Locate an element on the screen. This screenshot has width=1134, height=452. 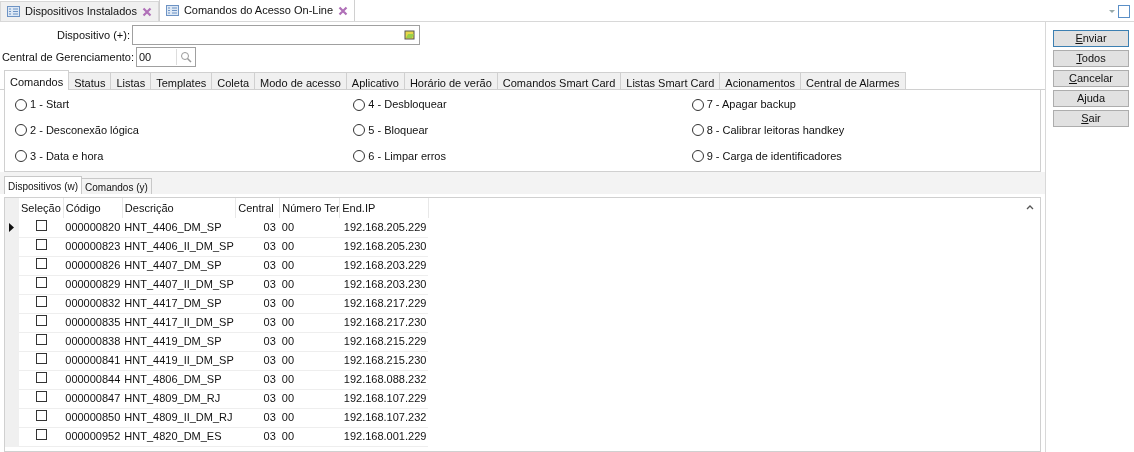
table-cell: 192.168.215.229 is located at coordinates (384, 341).